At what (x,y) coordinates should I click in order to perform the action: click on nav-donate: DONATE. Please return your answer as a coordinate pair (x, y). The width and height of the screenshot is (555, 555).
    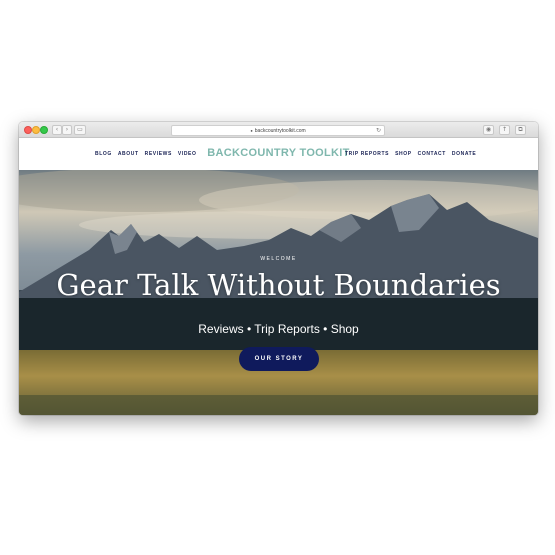
    Looking at the image, I should click on (464, 154).